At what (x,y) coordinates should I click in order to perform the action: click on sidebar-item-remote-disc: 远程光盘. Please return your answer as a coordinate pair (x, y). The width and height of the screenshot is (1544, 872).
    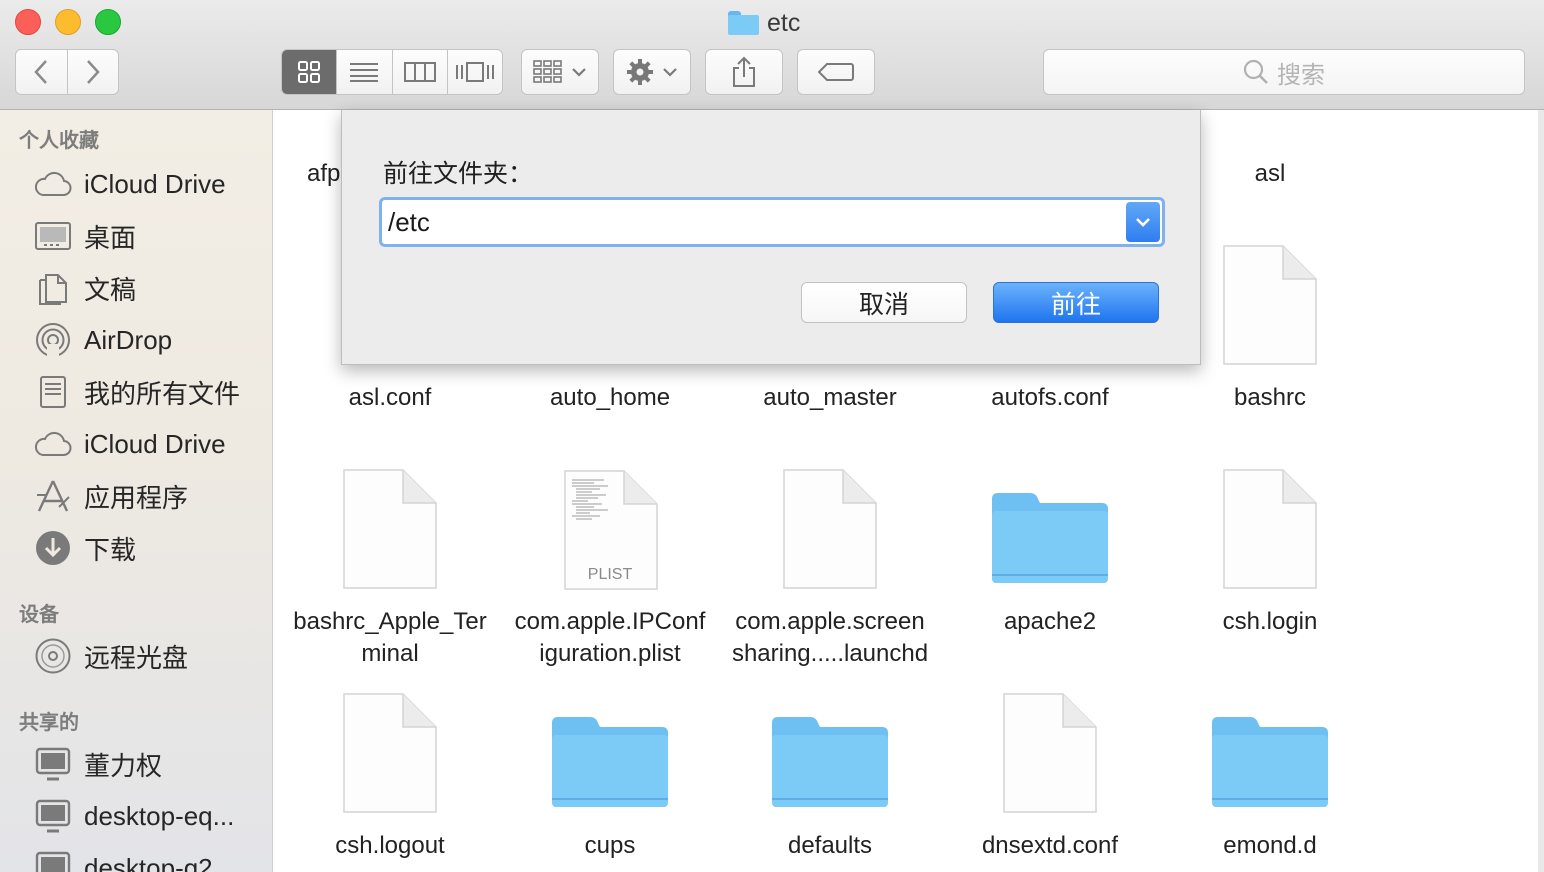
    Looking at the image, I should click on (111, 656).